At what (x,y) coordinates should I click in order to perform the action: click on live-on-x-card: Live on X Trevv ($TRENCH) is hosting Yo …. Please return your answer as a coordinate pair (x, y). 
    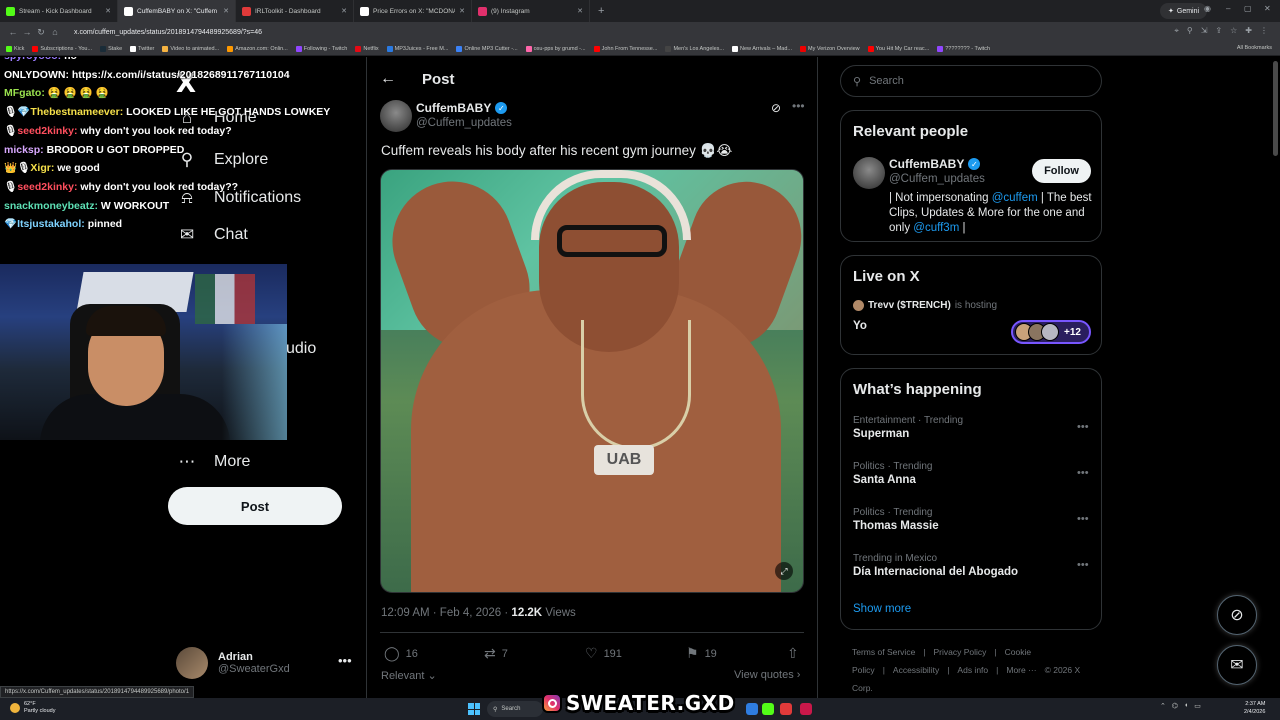
    Looking at the image, I should click on (971, 305).